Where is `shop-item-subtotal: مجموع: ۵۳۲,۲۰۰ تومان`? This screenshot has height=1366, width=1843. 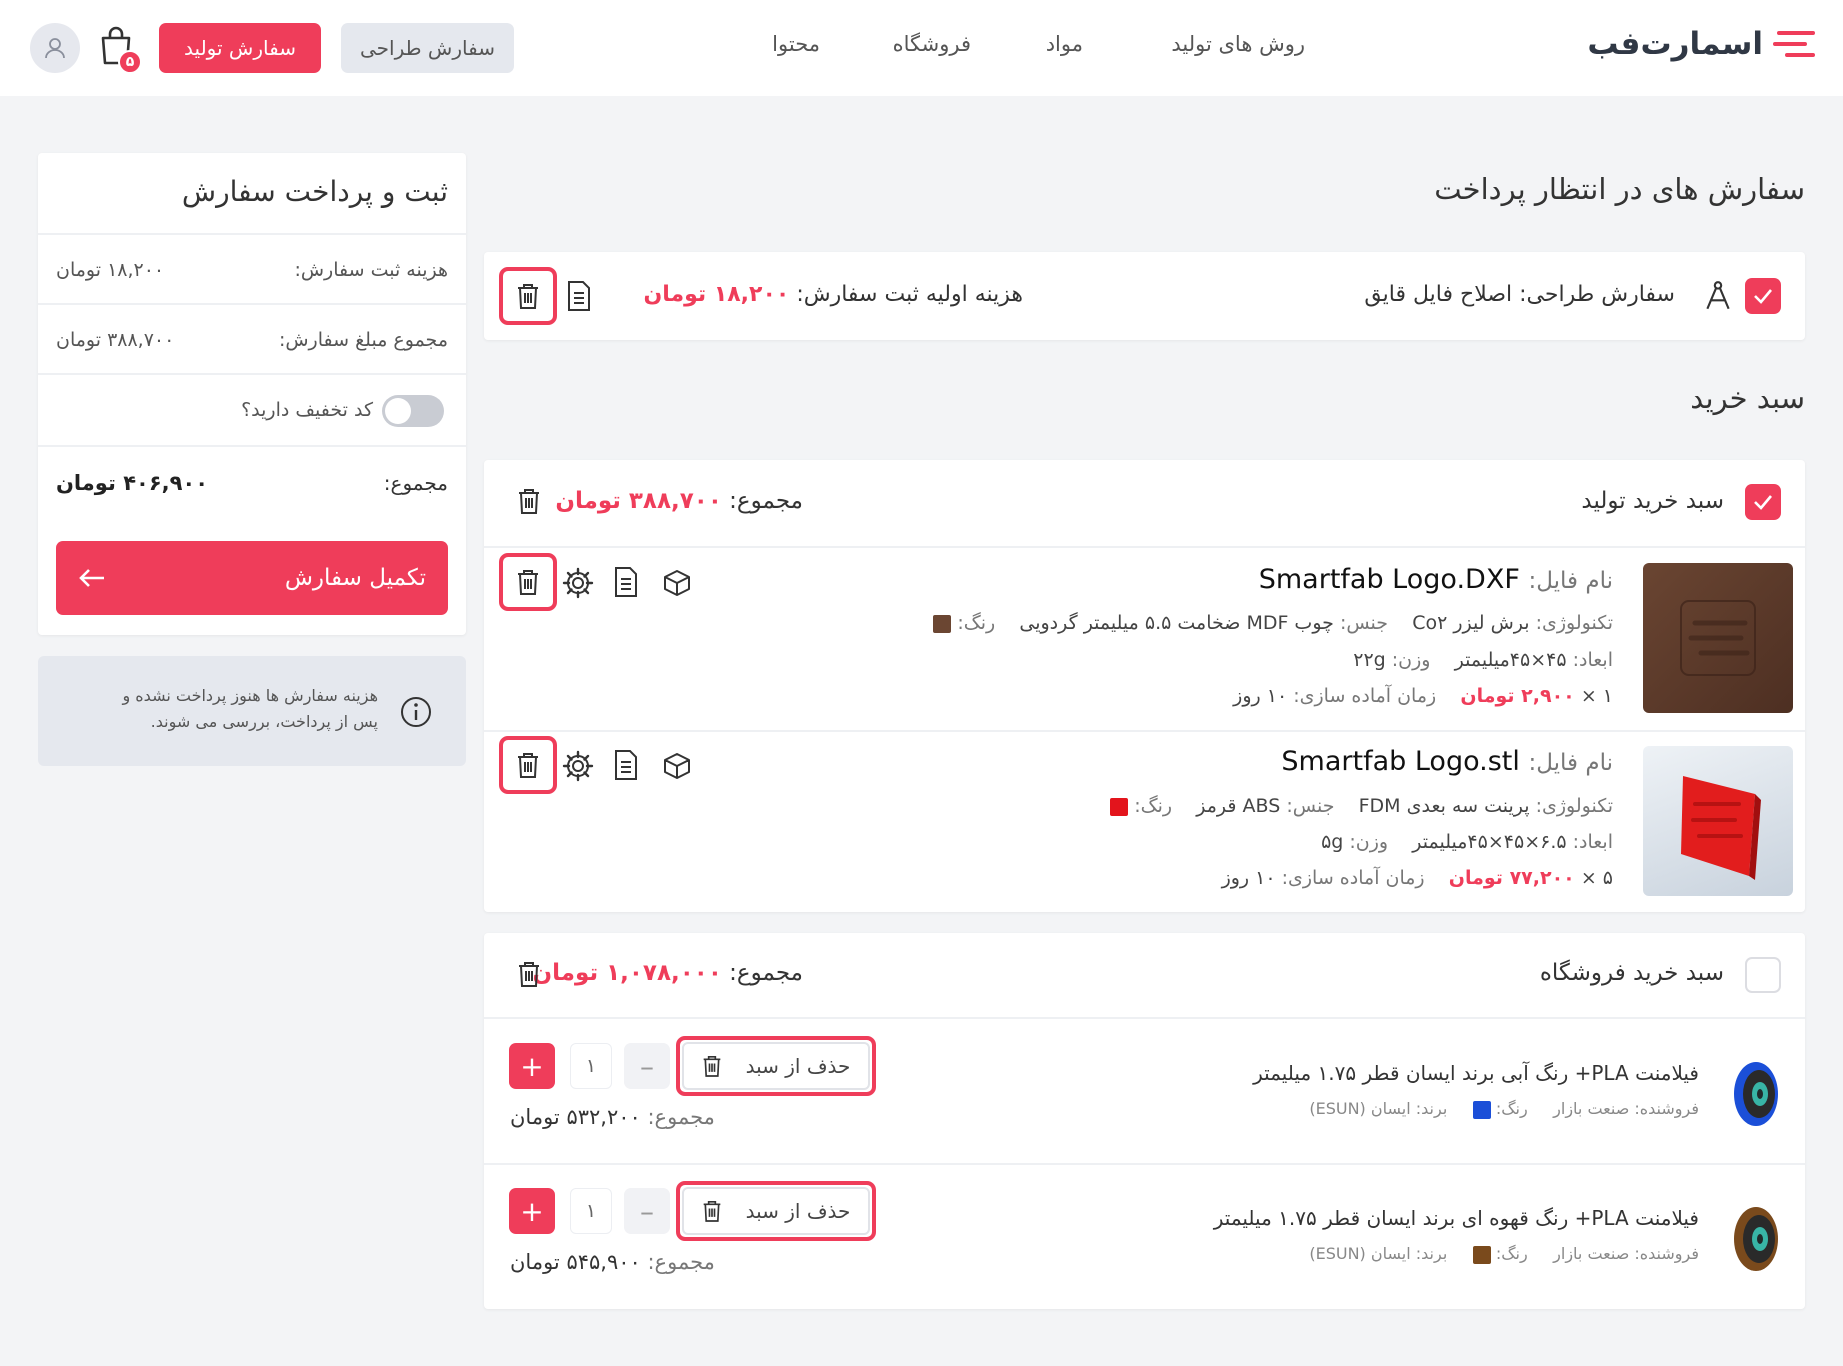
shop-item-subtotal: مجموع: ۵۳۲,۲۰۰ تومان is located at coordinates (612, 1117).